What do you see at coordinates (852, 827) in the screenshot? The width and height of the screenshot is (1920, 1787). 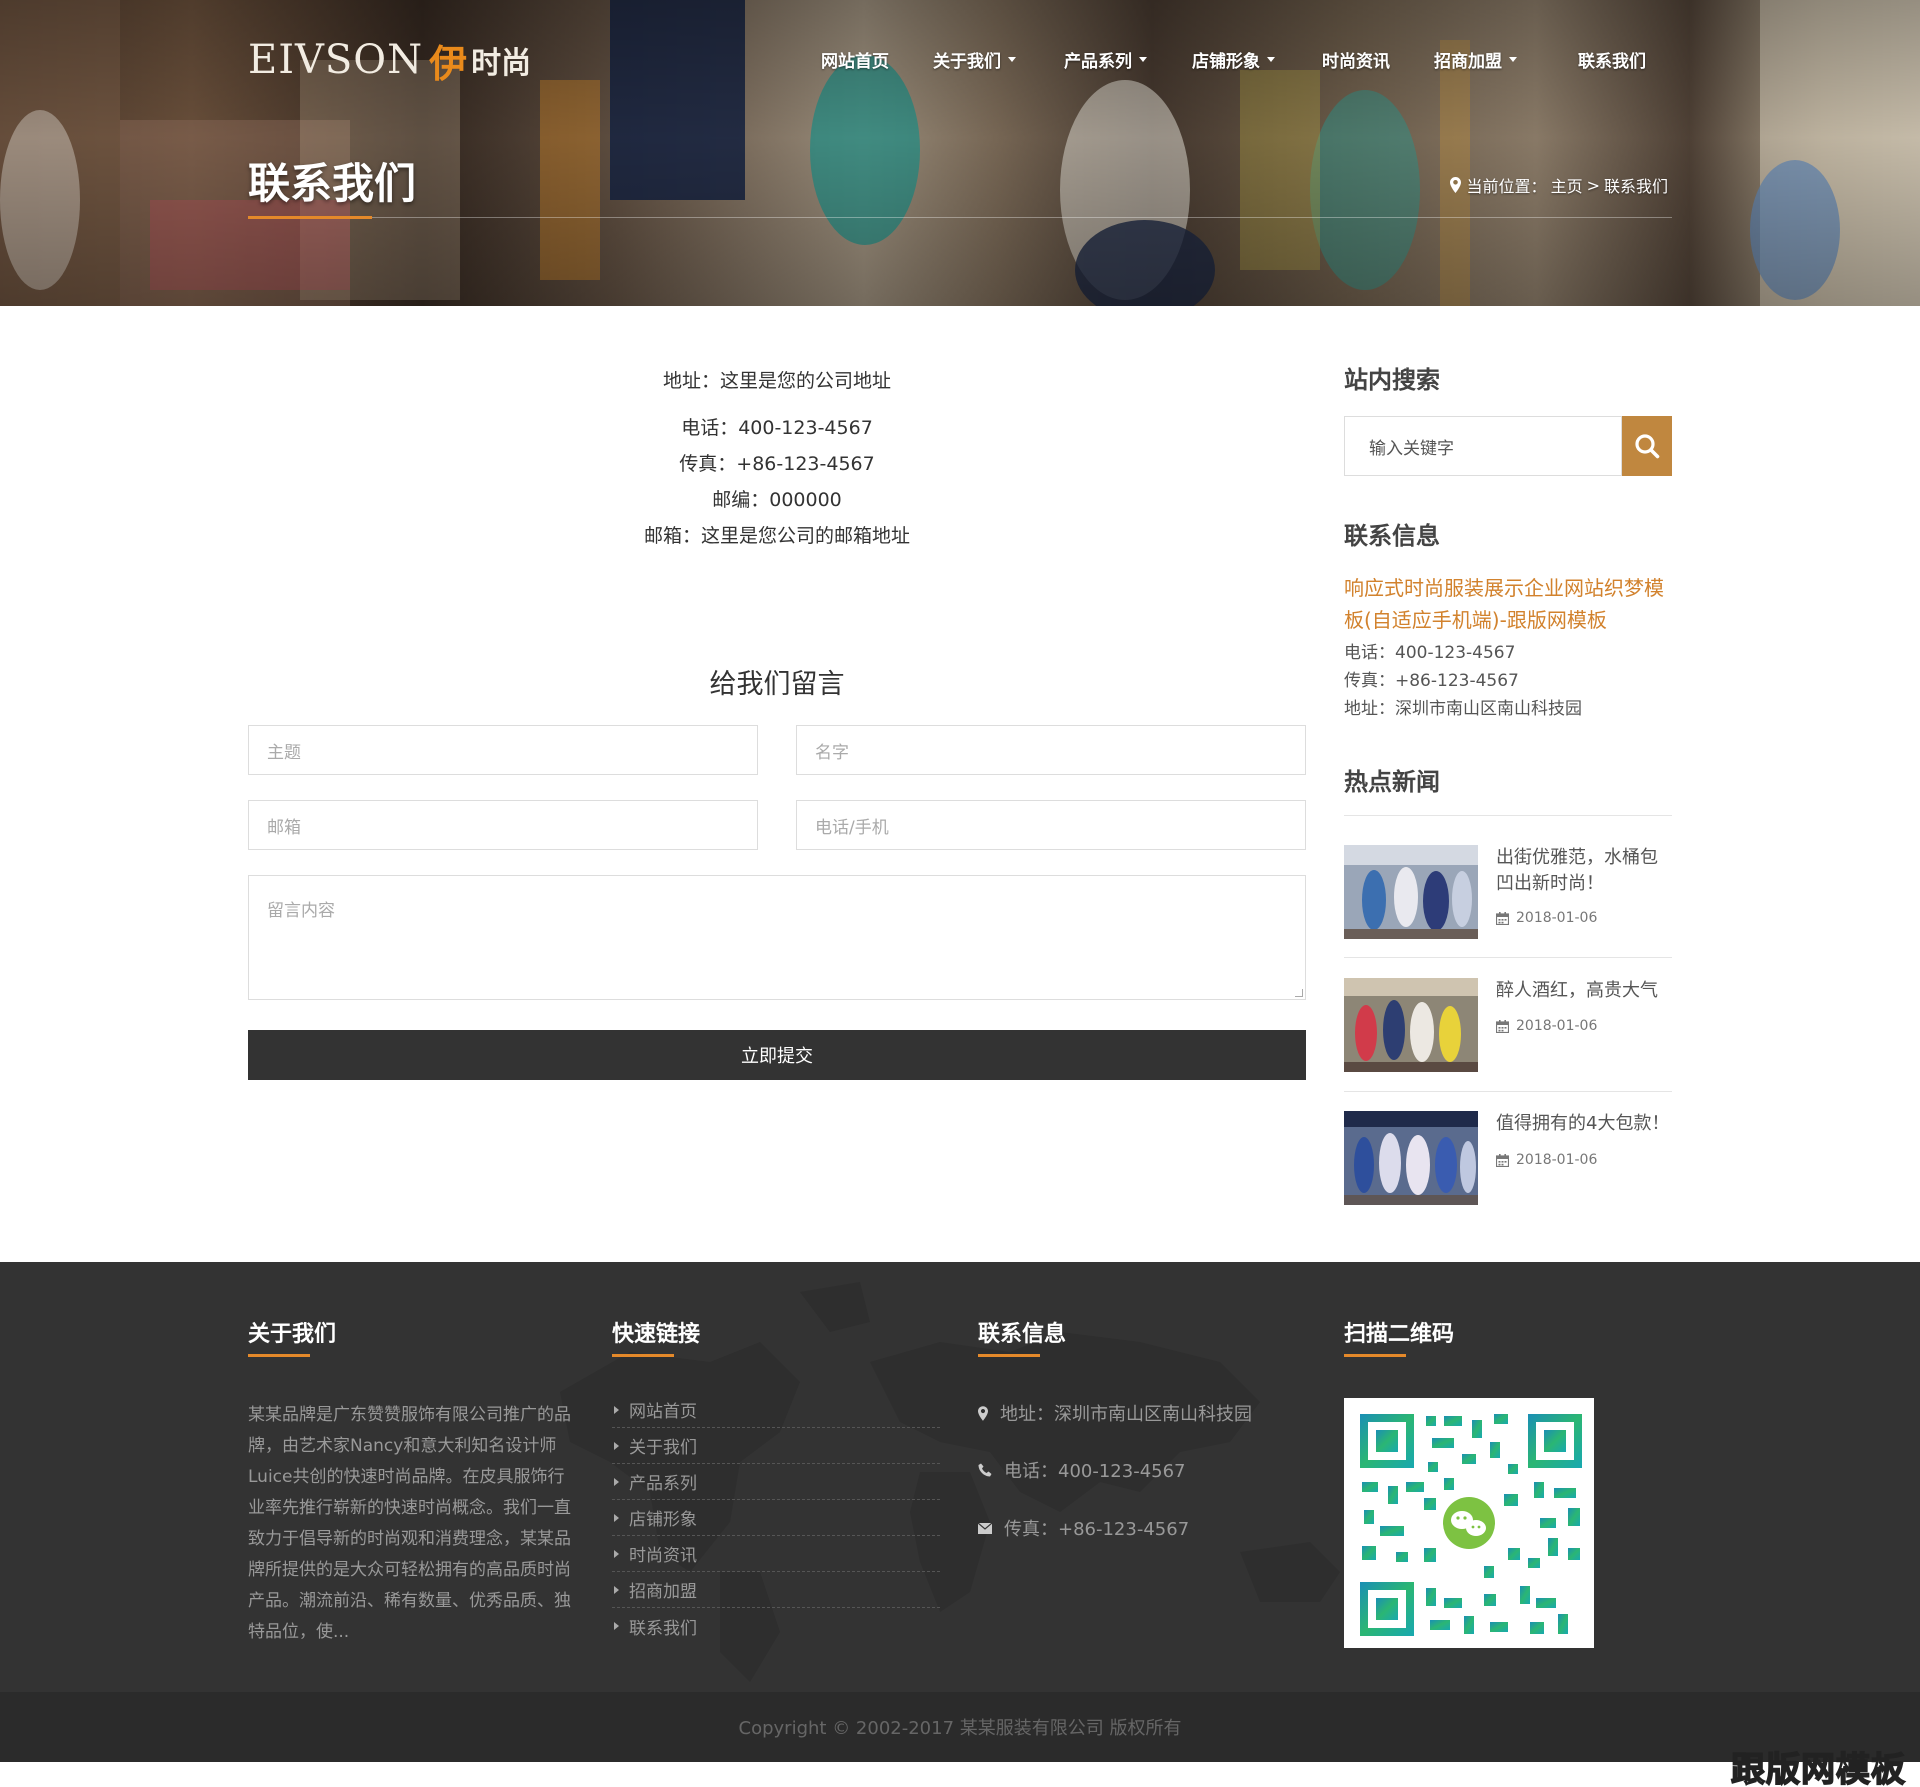 I see `phone-placeholder: 电话/手机` at bounding box center [852, 827].